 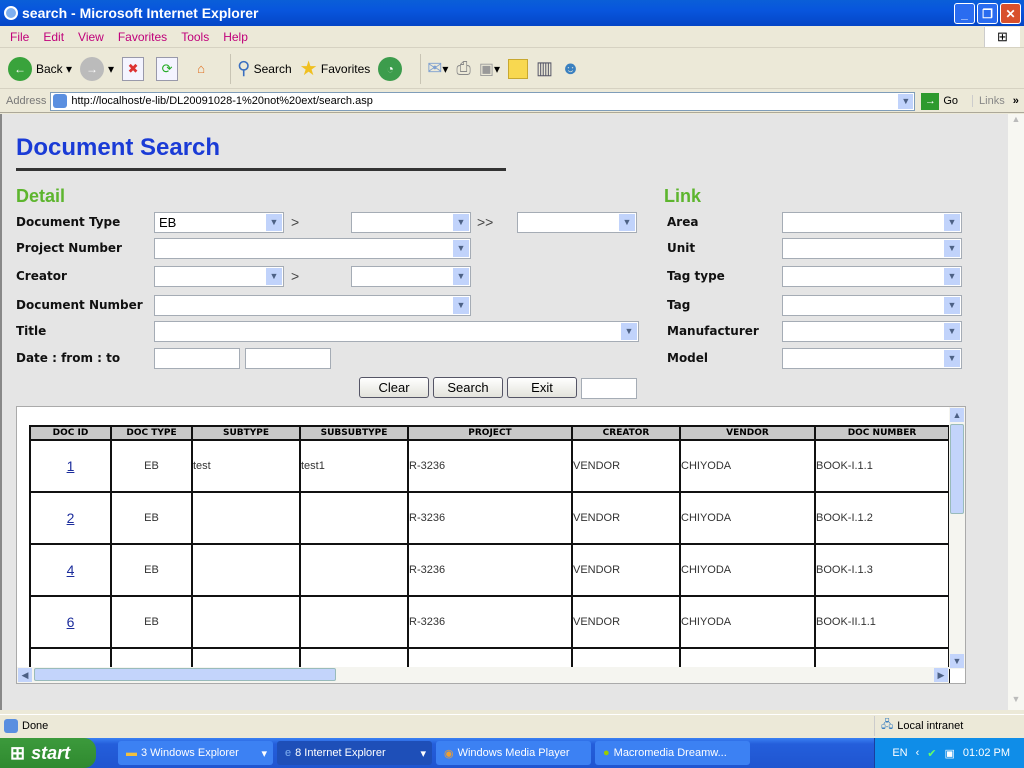 What do you see at coordinates (312, 248) in the screenshot?
I see `project-number-select: ▼` at bounding box center [312, 248].